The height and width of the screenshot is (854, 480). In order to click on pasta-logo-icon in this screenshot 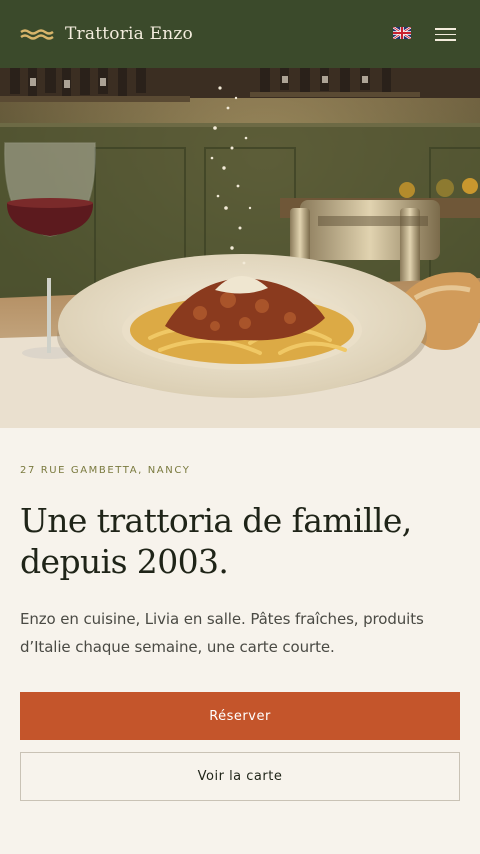, I will do `click(37, 34)`.